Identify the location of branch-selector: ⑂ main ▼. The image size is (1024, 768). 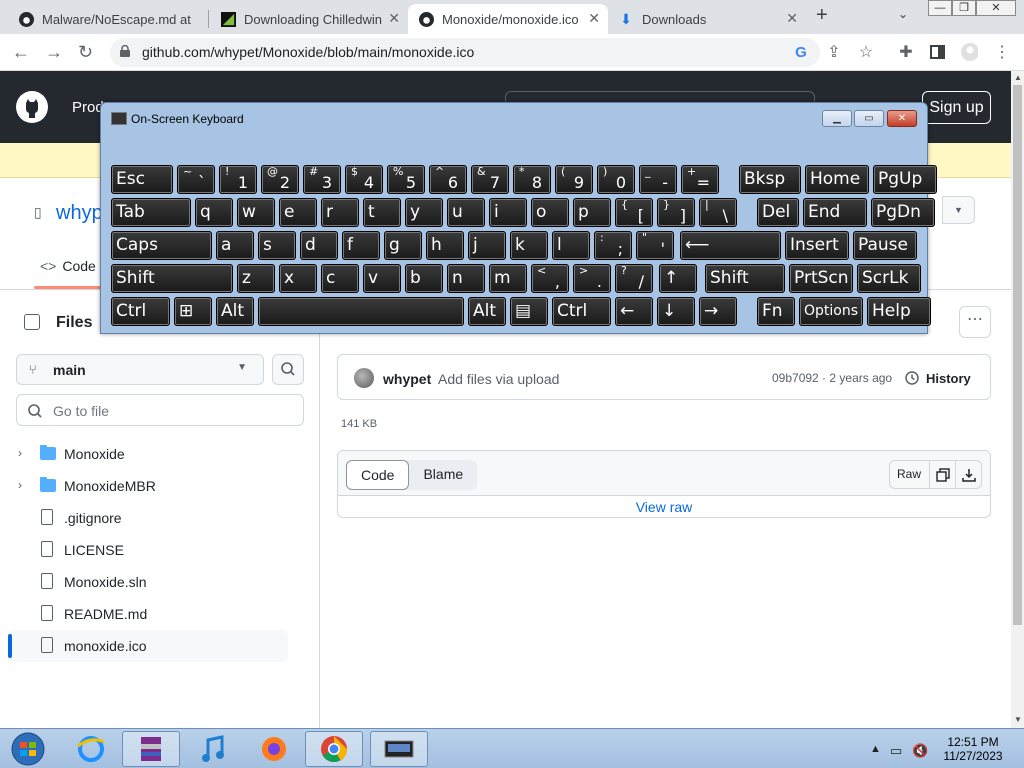
(140, 369).